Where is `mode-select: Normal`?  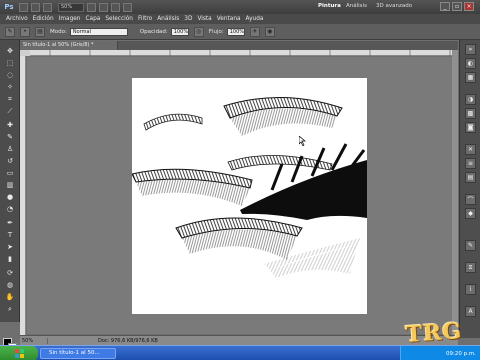
mode-select: Normal is located at coordinates (98, 31).